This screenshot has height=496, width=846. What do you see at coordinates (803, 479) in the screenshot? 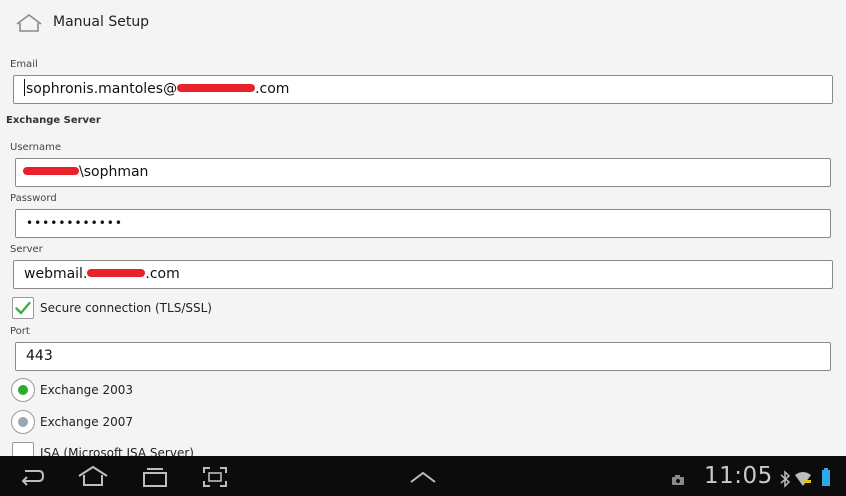
I see `wifi-icon` at bounding box center [803, 479].